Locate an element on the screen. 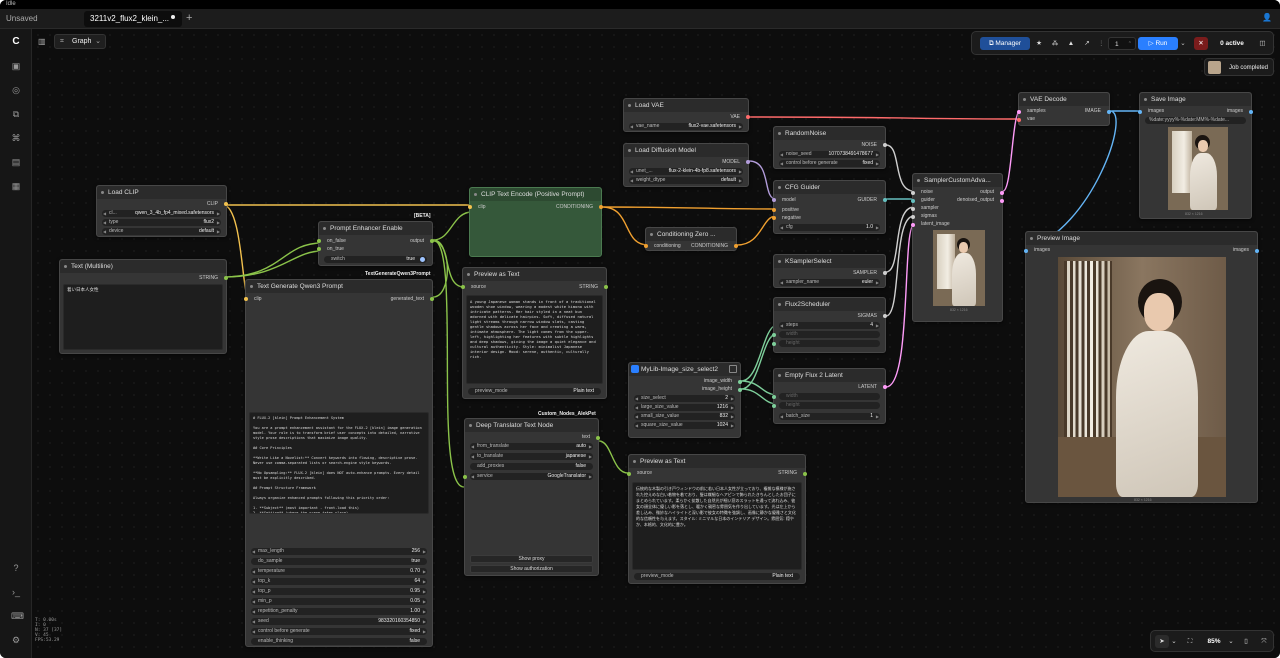 Image resolution: width=1280 pixels, height=658 pixels. show-authorization-button: Show authorization is located at coordinates (531, 569).